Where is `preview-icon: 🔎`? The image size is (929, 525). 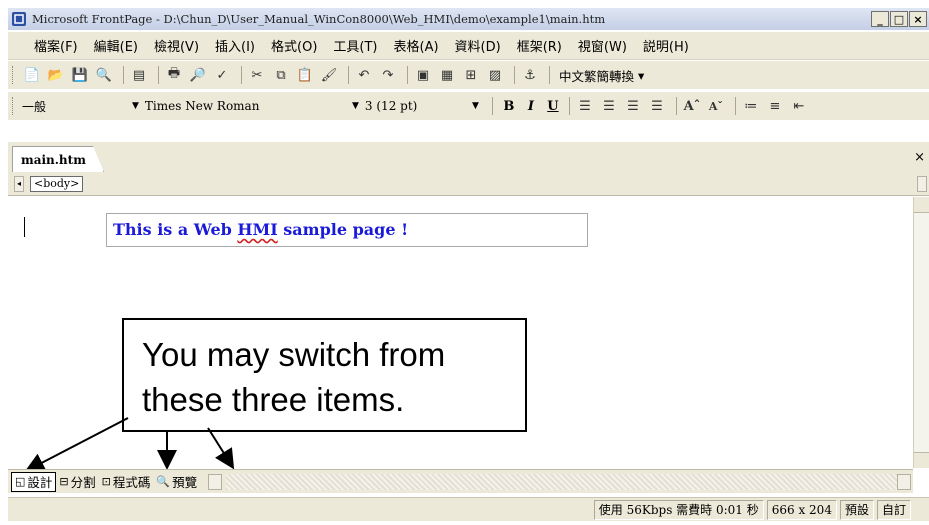
preview-icon: 🔎 is located at coordinates (198, 75).